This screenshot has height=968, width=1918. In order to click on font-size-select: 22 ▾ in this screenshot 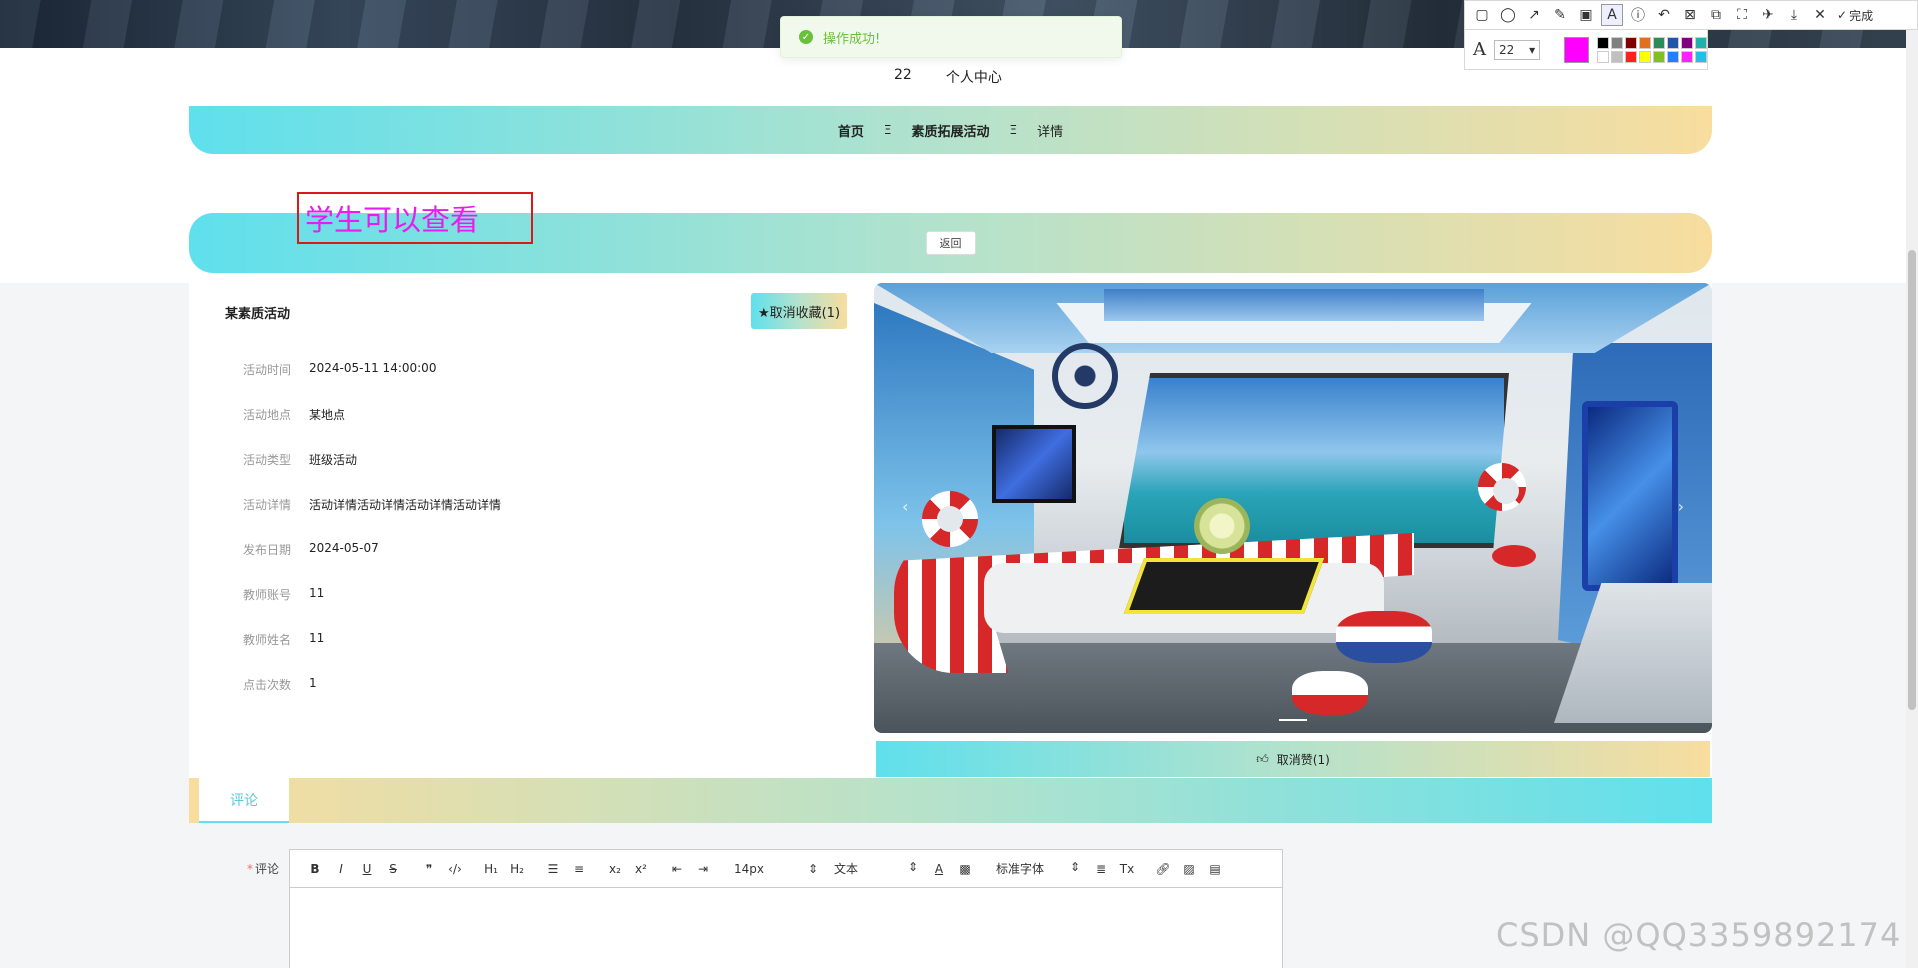, I will do `click(1517, 49)`.